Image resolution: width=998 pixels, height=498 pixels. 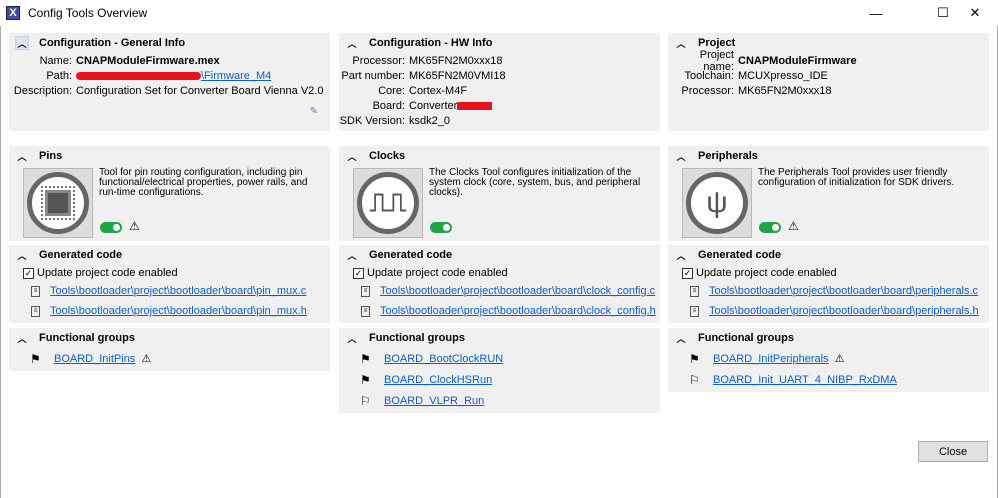 I want to click on functional-group: ⚑ BOARD_InitPeripherals ⚠, so click(x=828, y=358).